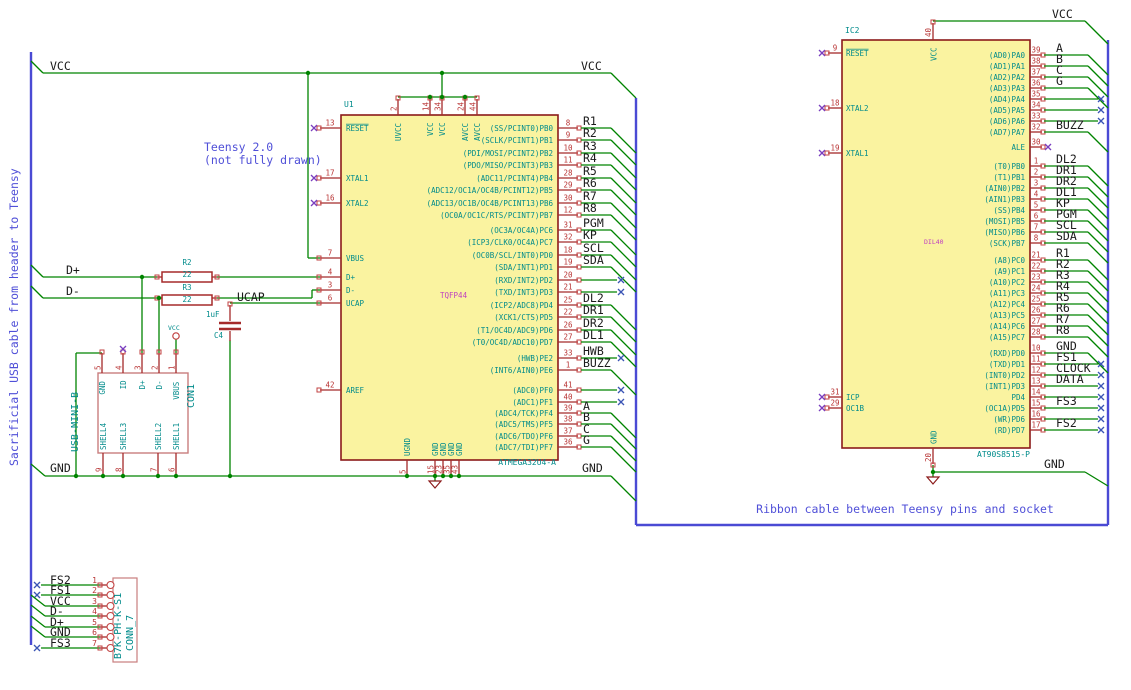  Describe the element at coordinates (1009, 210) in the screenshot. I see `pin-name: (SS)PB4` at that location.